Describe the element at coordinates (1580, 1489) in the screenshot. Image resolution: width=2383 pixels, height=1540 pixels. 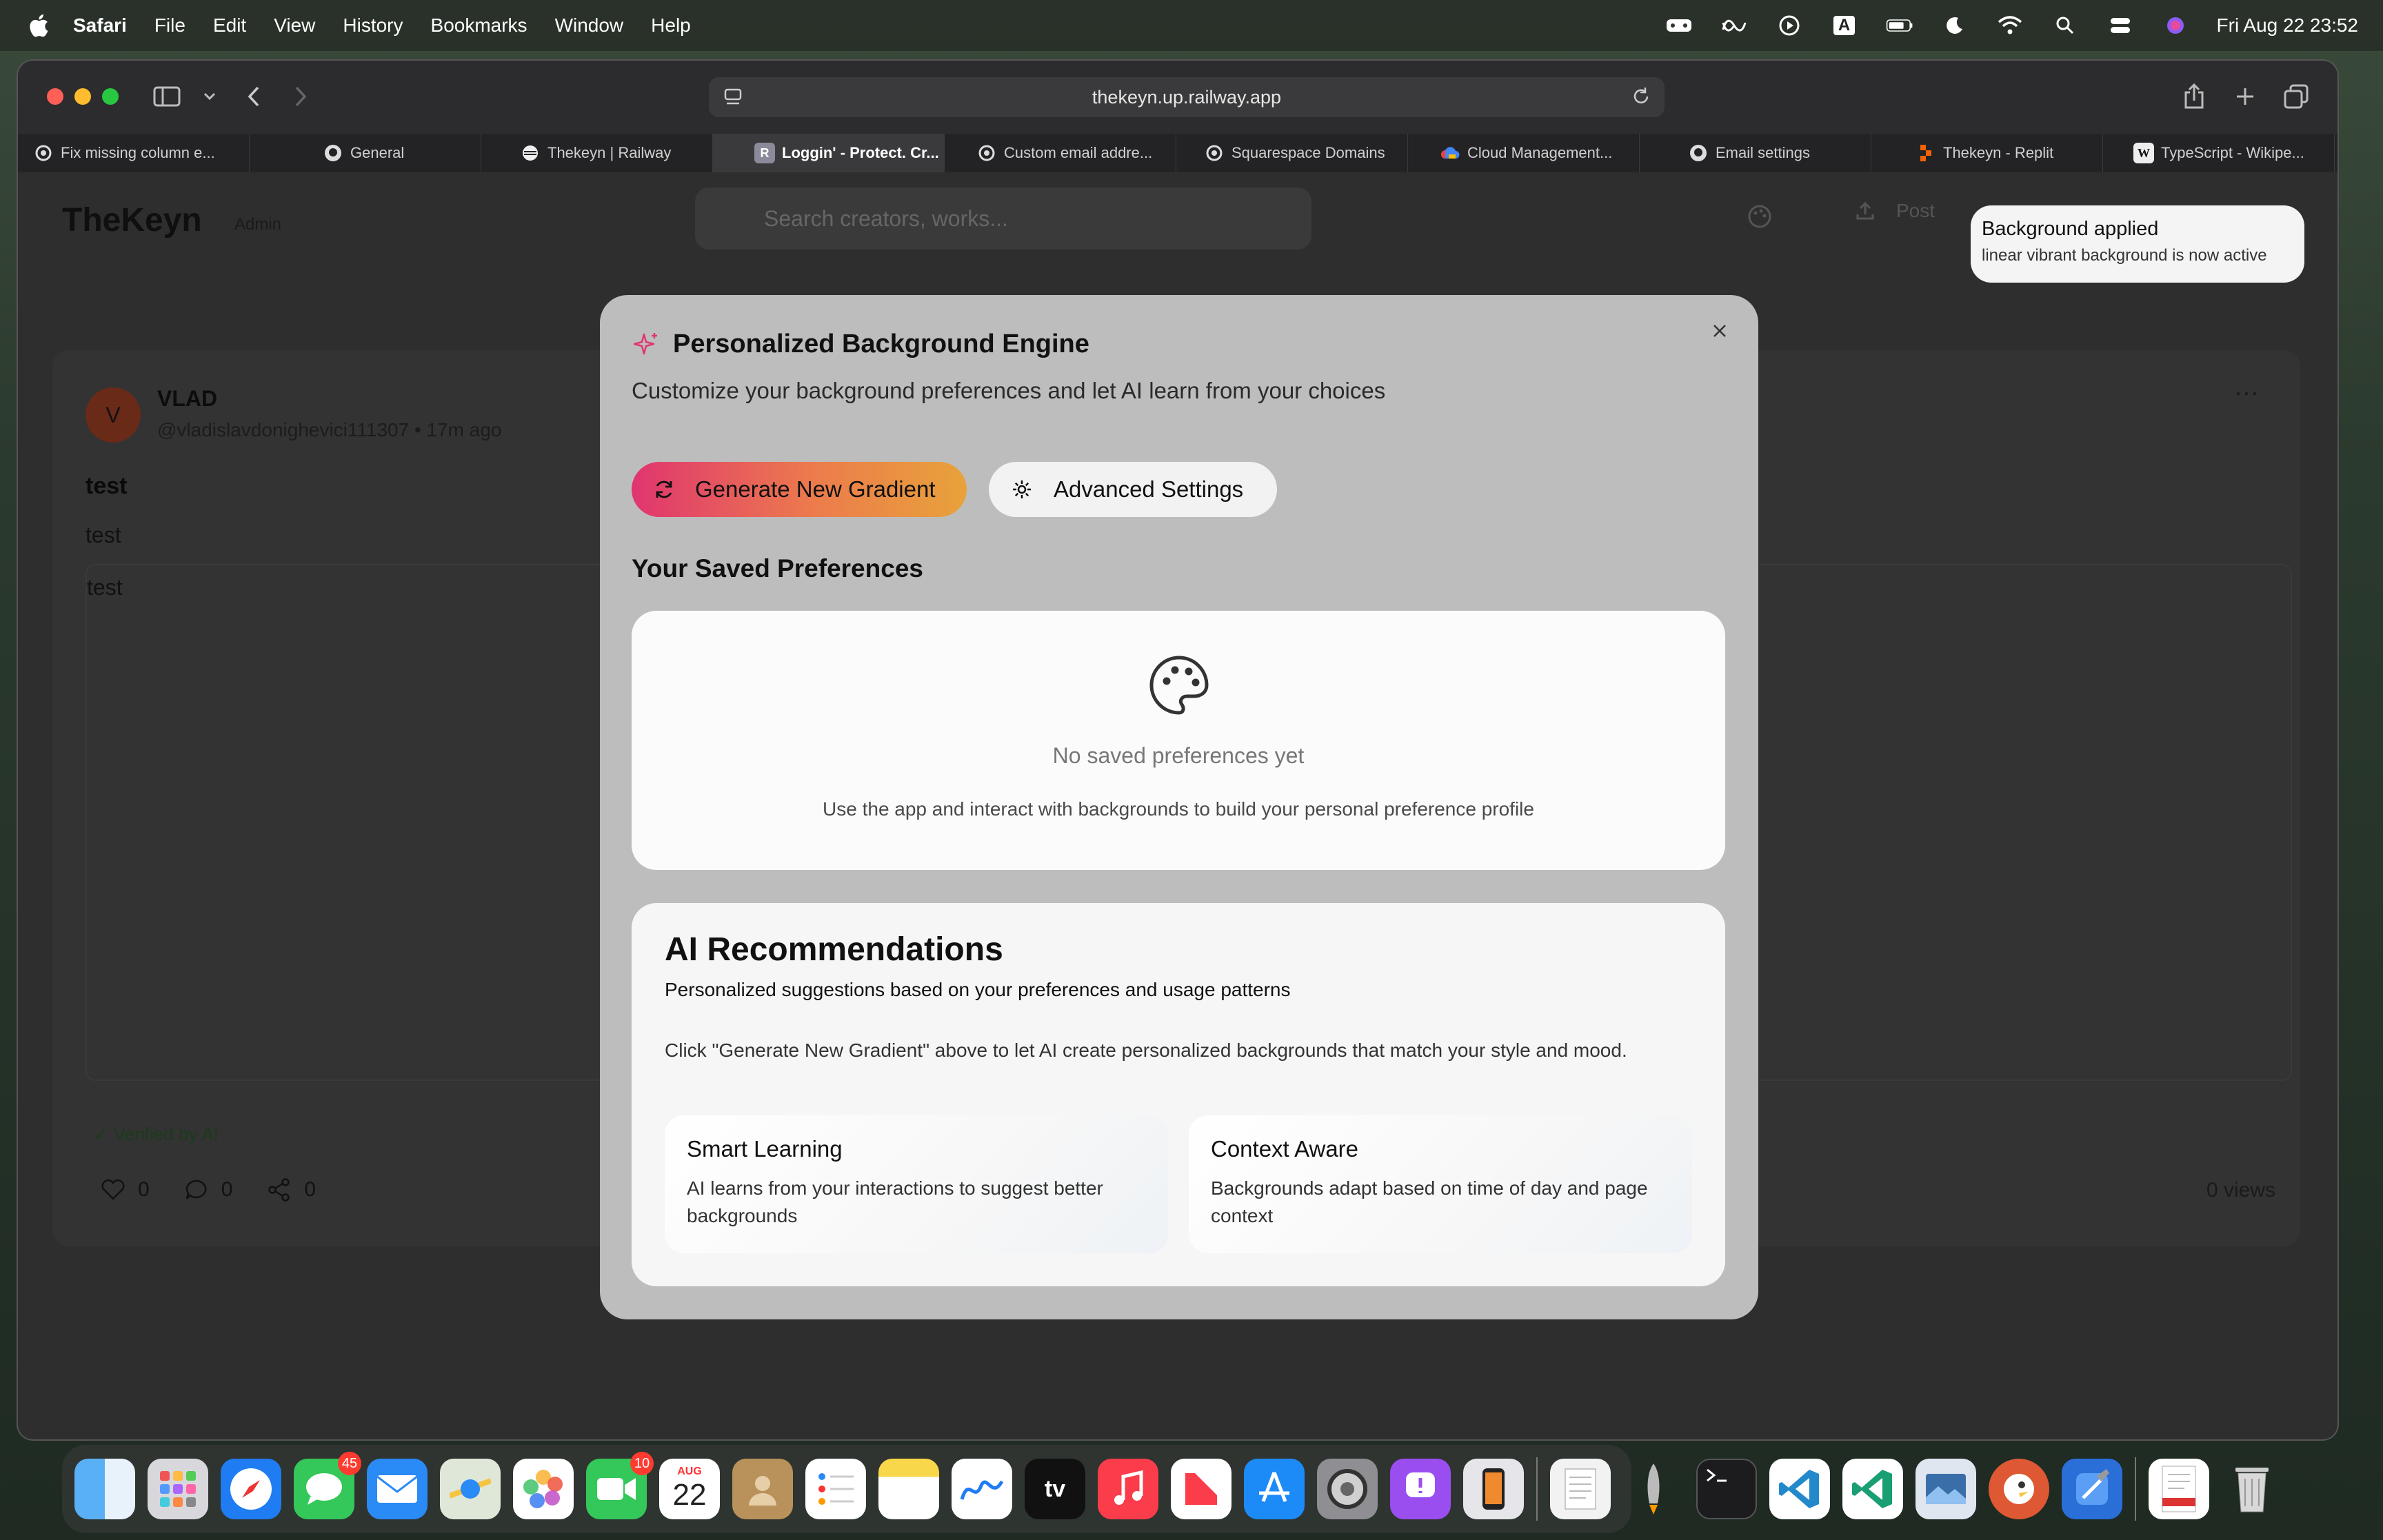
I see `textedit-icon` at that location.